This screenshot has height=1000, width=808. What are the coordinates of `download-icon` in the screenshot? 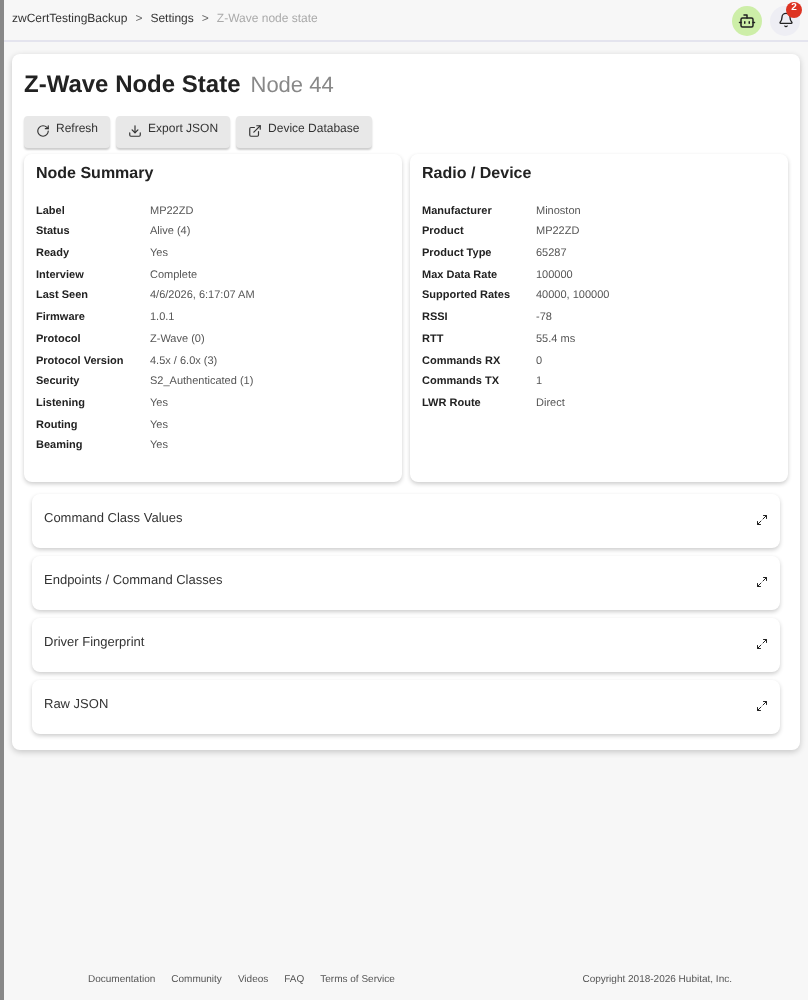 It's located at (135, 131).